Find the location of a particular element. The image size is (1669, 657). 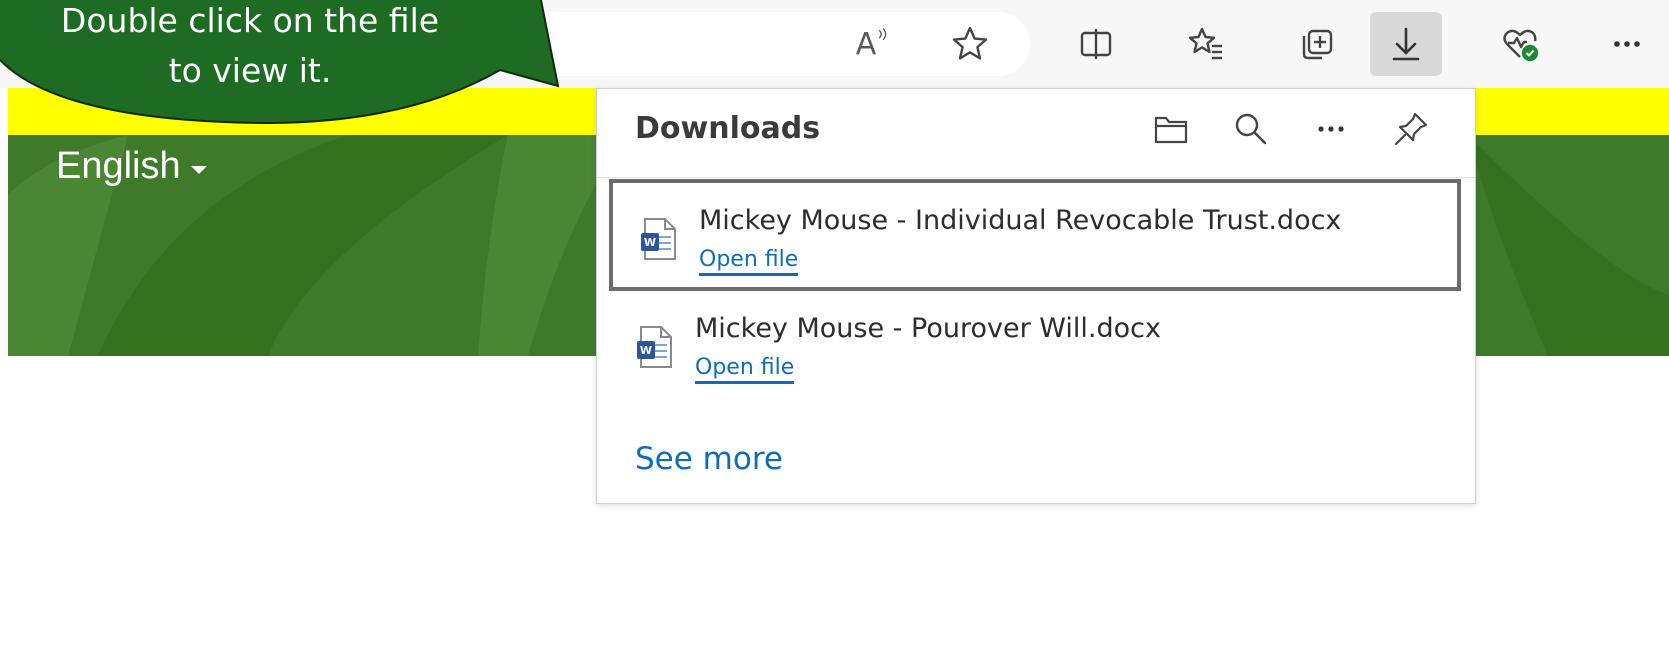

read-aloud-icon: A is located at coordinates (874, 44).